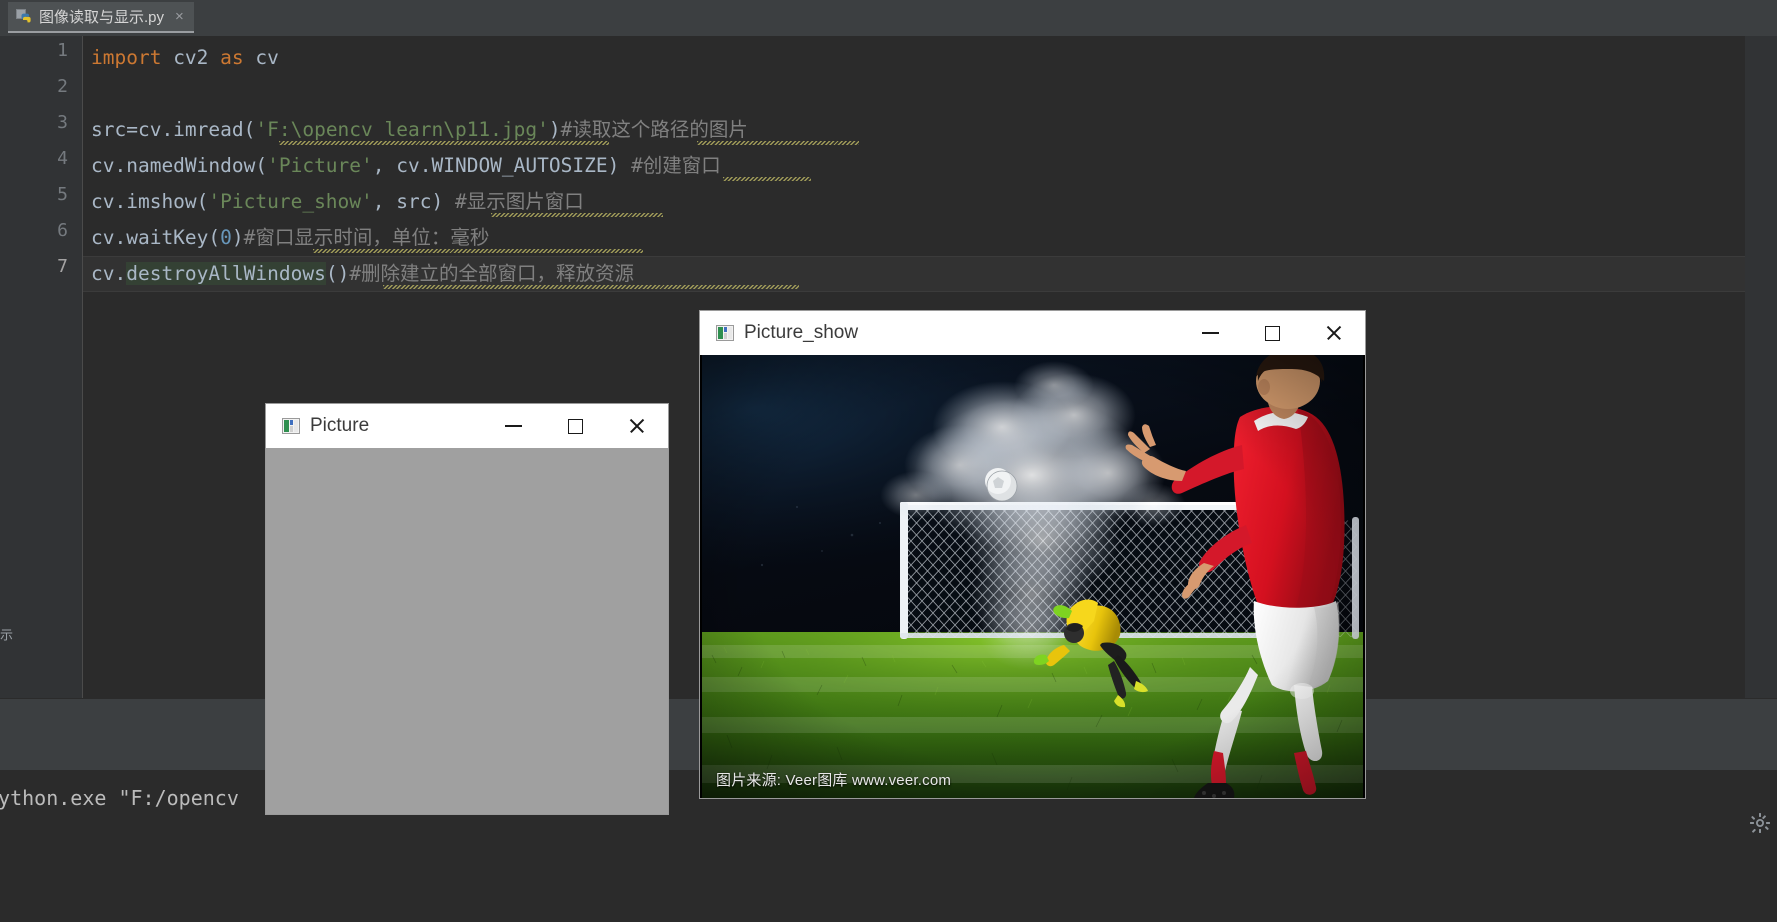 This screenshot has height=922, width=1777. What do you see at coordinates (150, 201) in the screenshot?
I see `code-l5-head: cv.imshow(` at bounding box center [150, 201].